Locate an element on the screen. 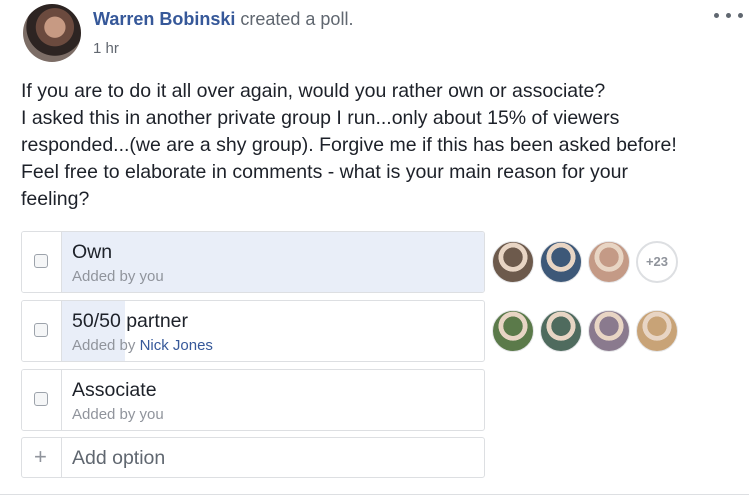 The height and width of the screenshot is (495, 749). post-header: Warren Bobinski created a poll. 1 hr is located at coordinates (374, 33).